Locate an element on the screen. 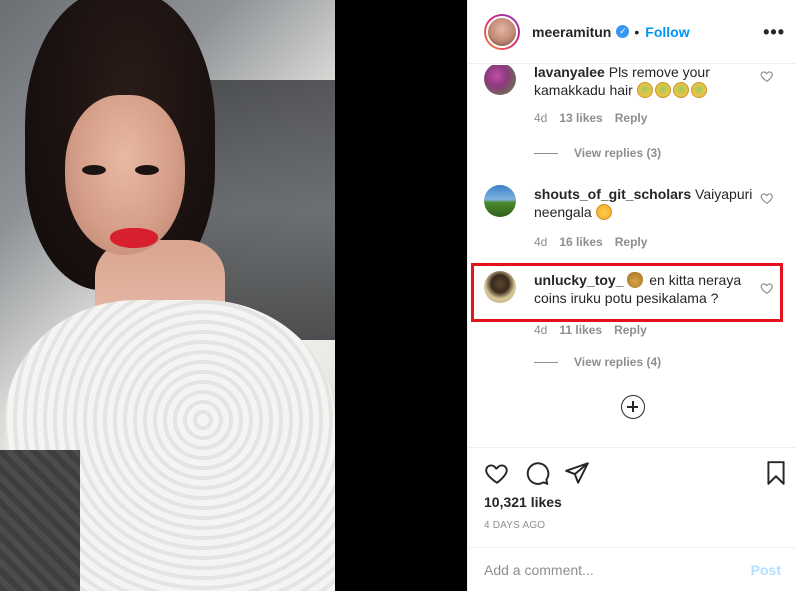 The height and width of the screenshot is (591, 796). view-replies-label: View replies (4) is located at coordinates (618, 362).